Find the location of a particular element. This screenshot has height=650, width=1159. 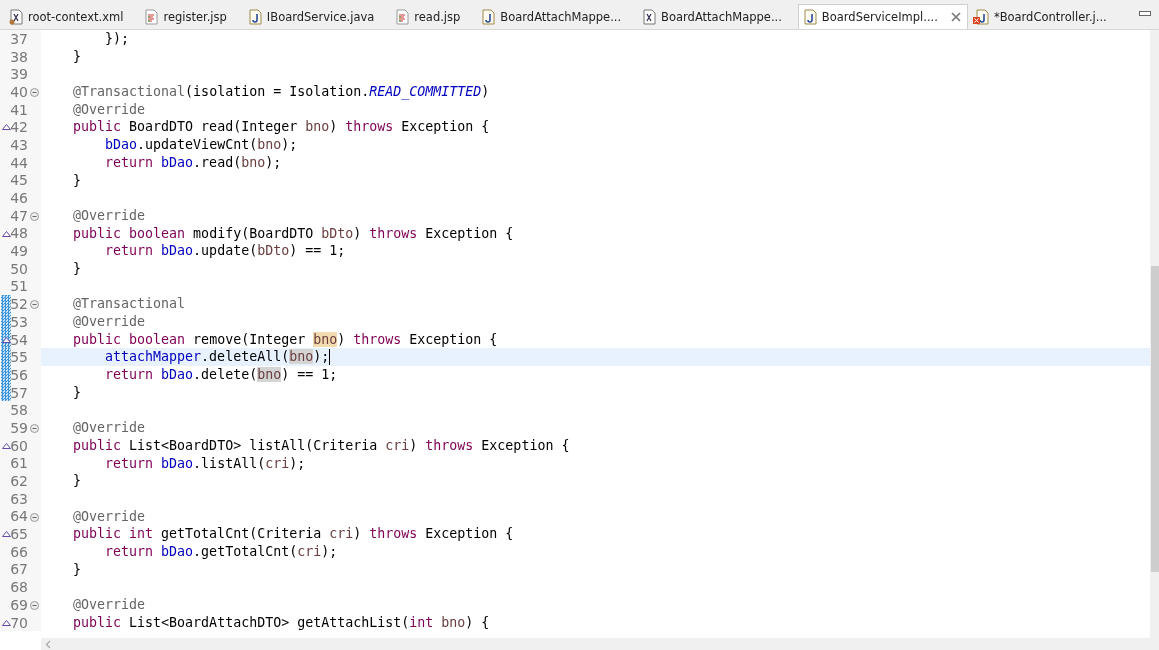

line-number: 47 is located at coordinates (19, 215).